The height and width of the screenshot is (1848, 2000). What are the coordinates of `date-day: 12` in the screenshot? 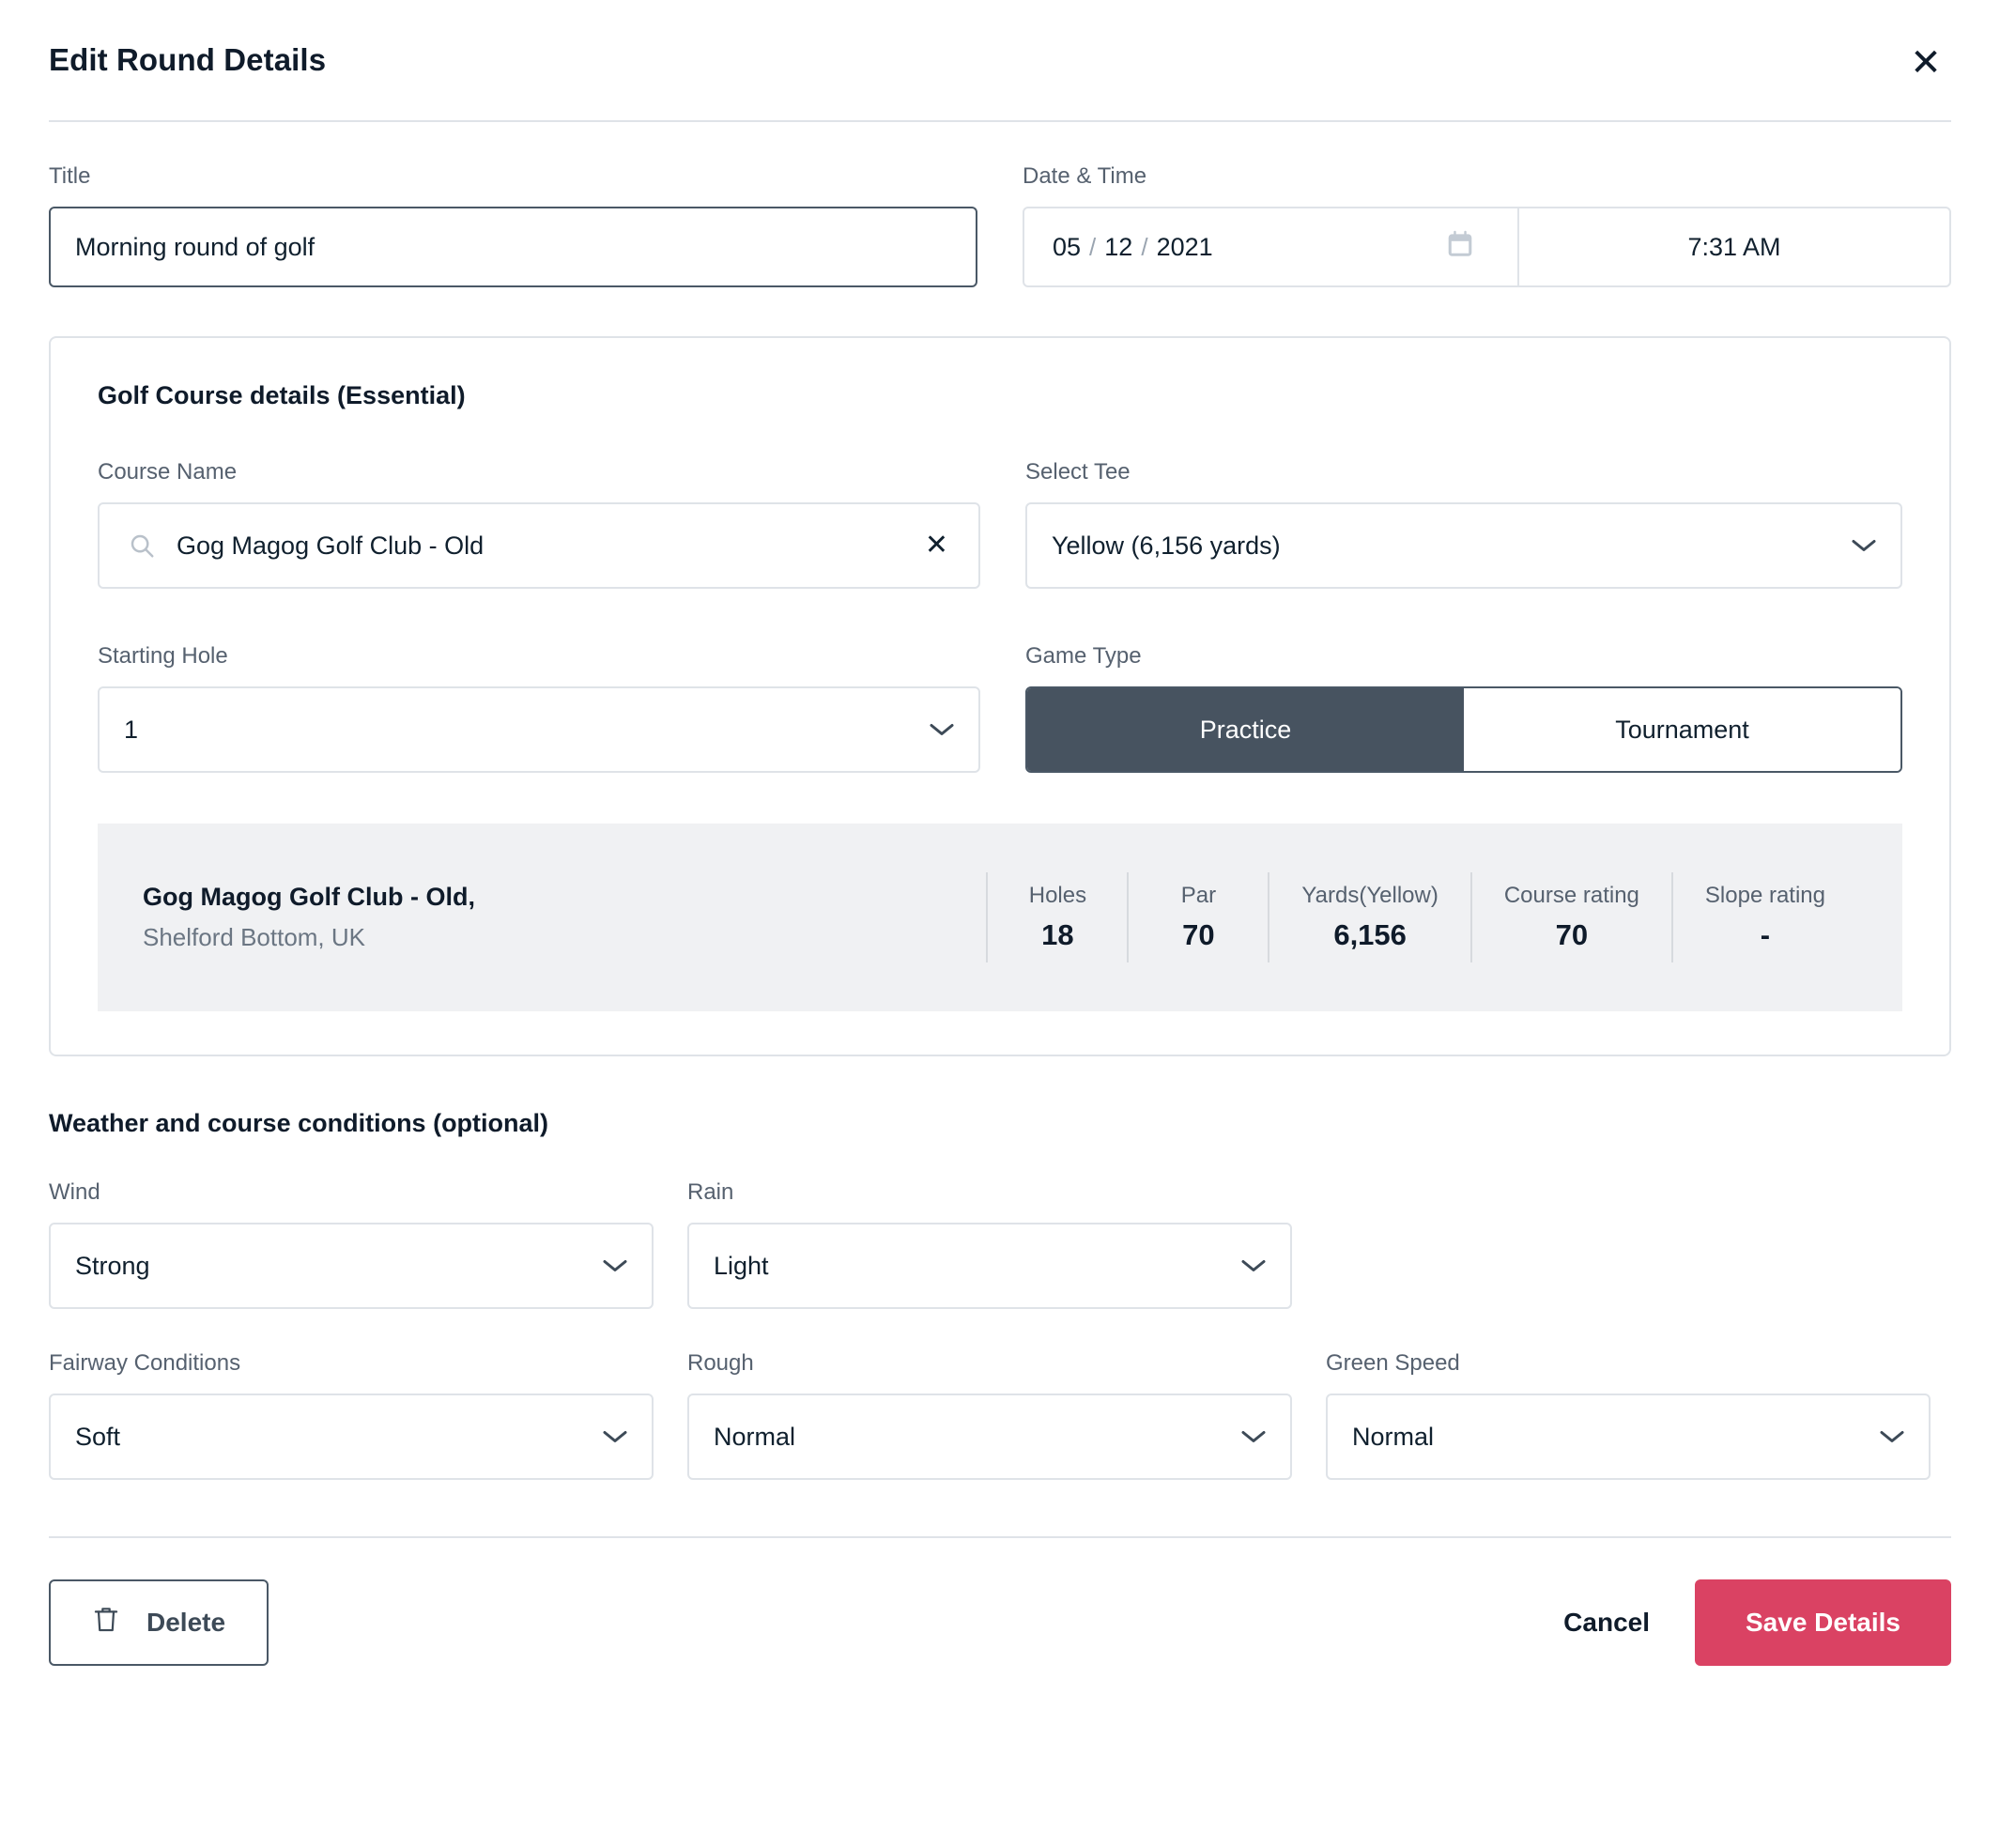 It's located at (1118, 247).